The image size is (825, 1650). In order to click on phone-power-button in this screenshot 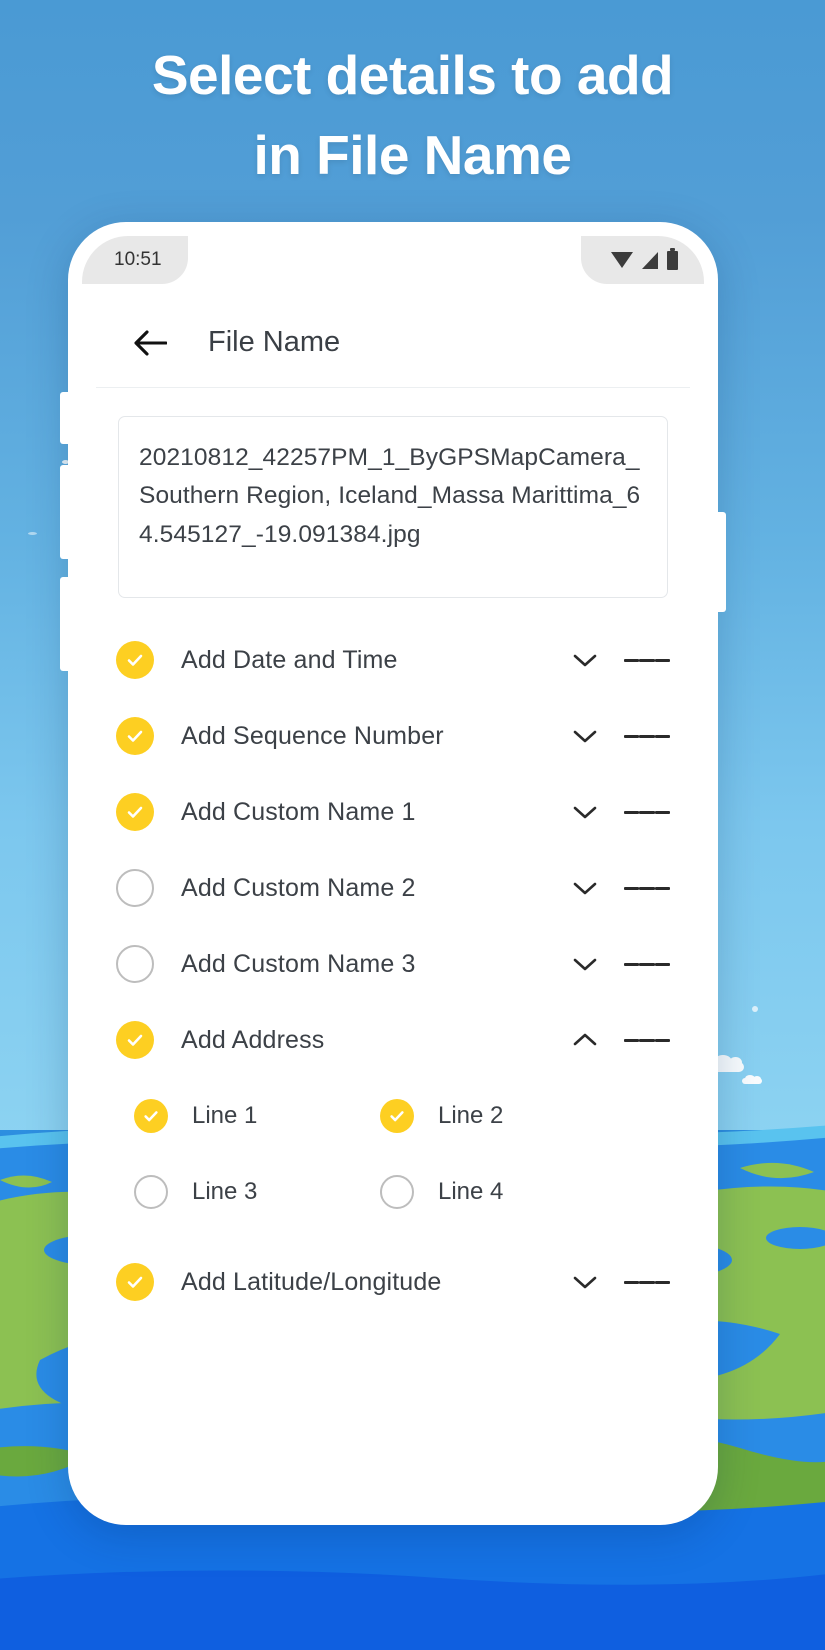, I will do `click(721, 562)`.